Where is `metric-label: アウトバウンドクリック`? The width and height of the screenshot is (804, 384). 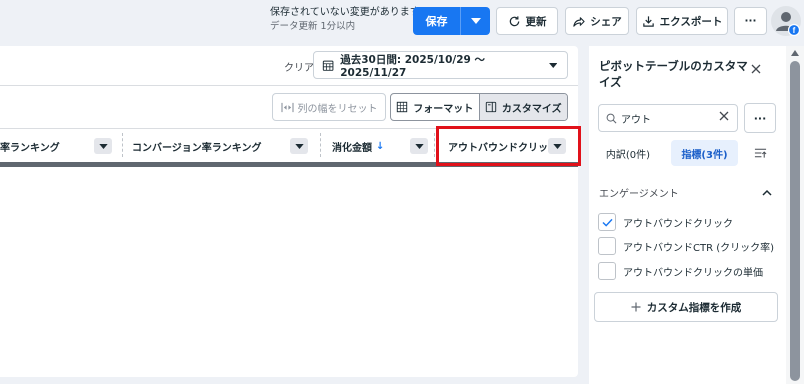 metric-label: アウトバウンドクリック is located at coordinates (678, 224).